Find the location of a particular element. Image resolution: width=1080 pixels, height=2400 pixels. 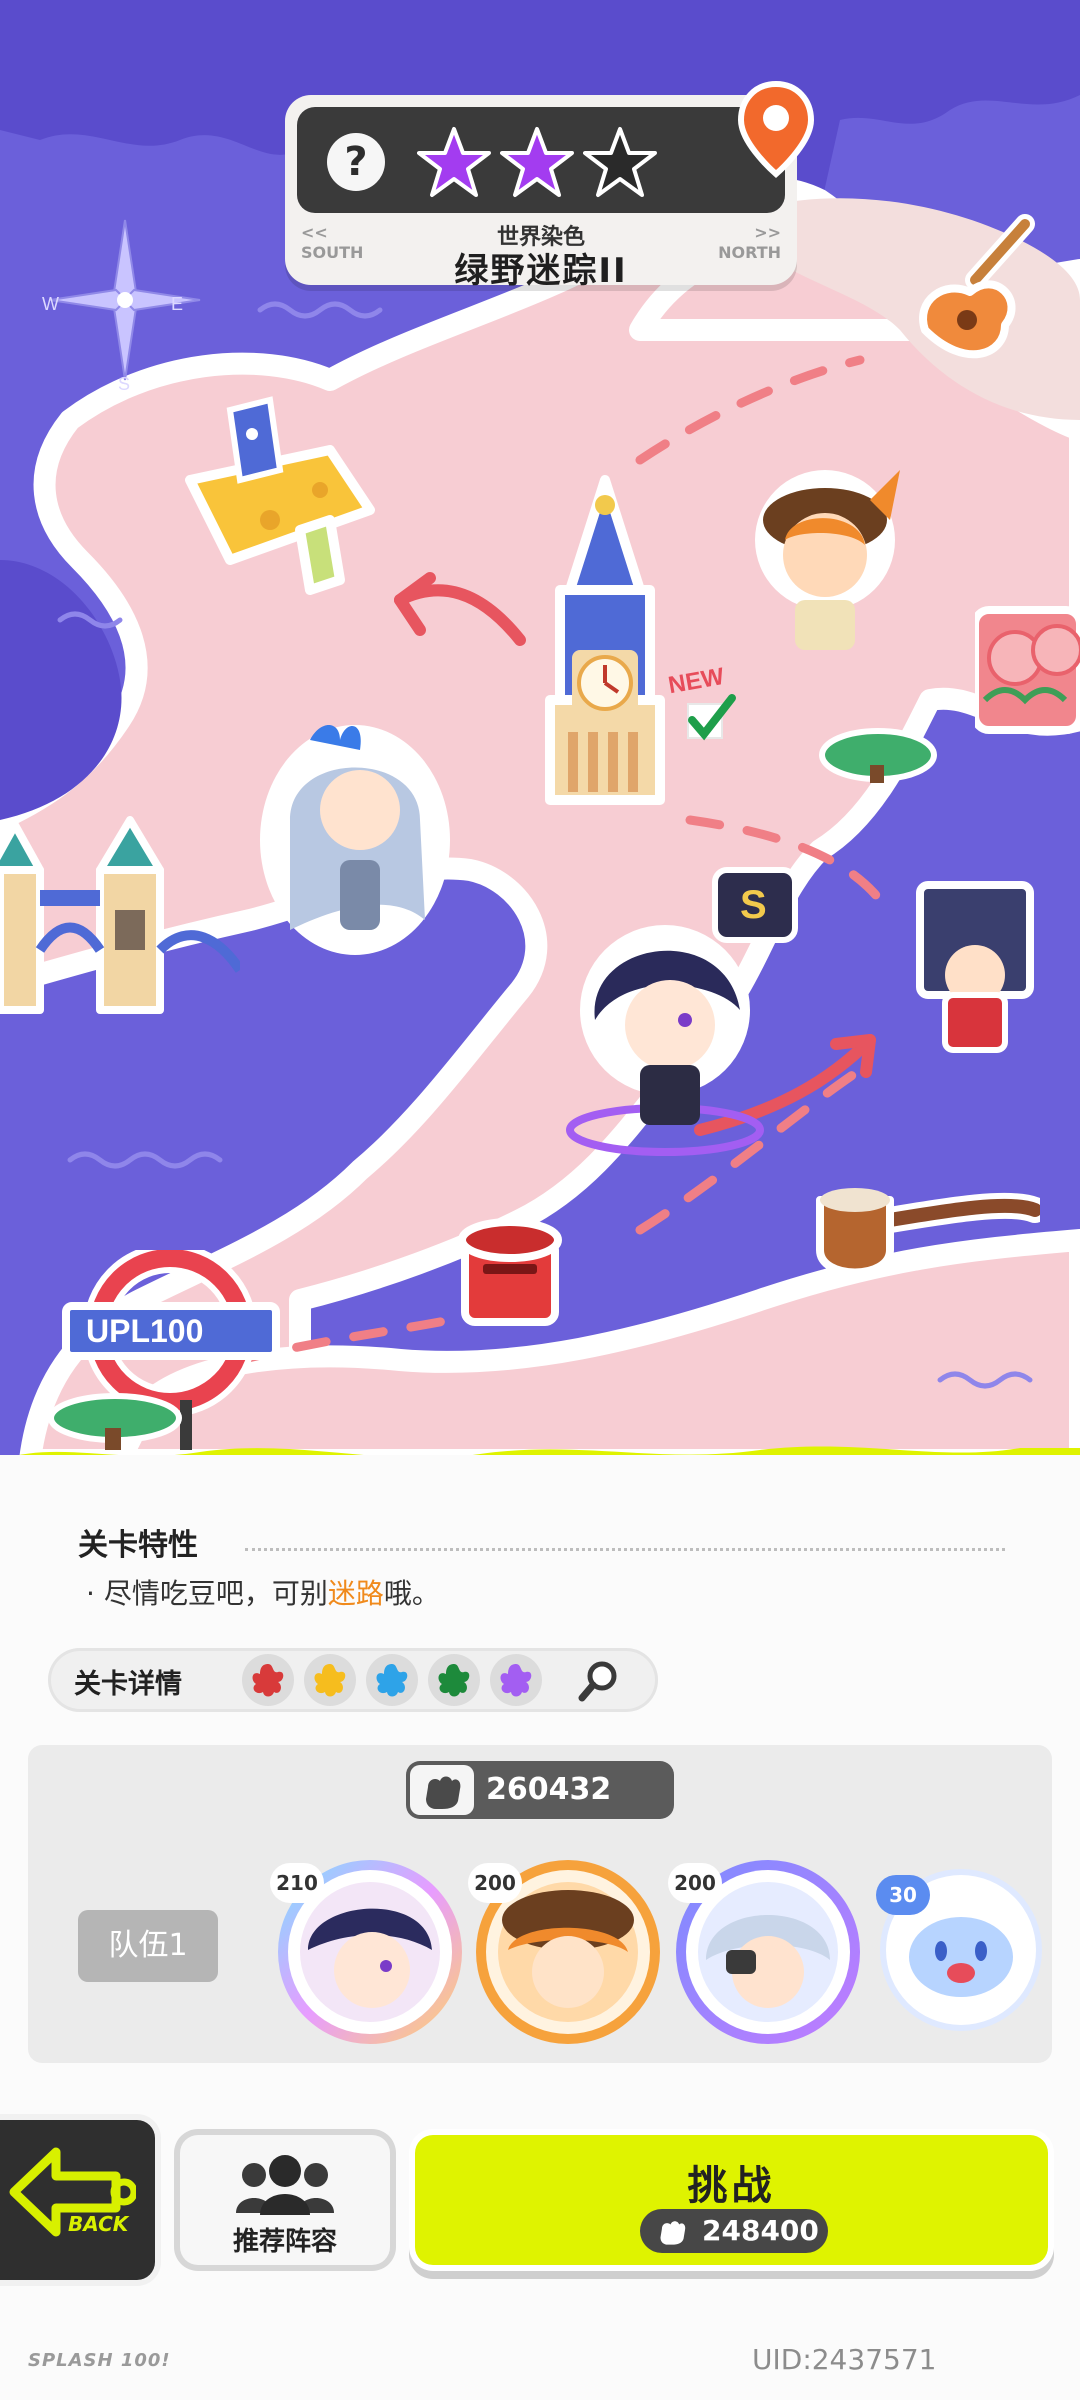

new-badge: NEW is located at coordinates (701, 702).